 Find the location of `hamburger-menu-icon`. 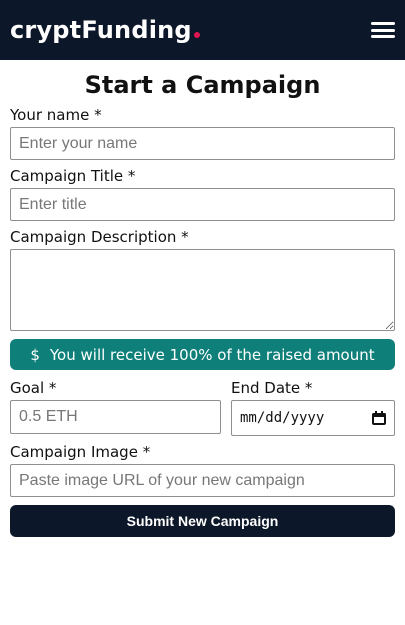

hamburger-menu-icon is located at coordinates (383, 30).